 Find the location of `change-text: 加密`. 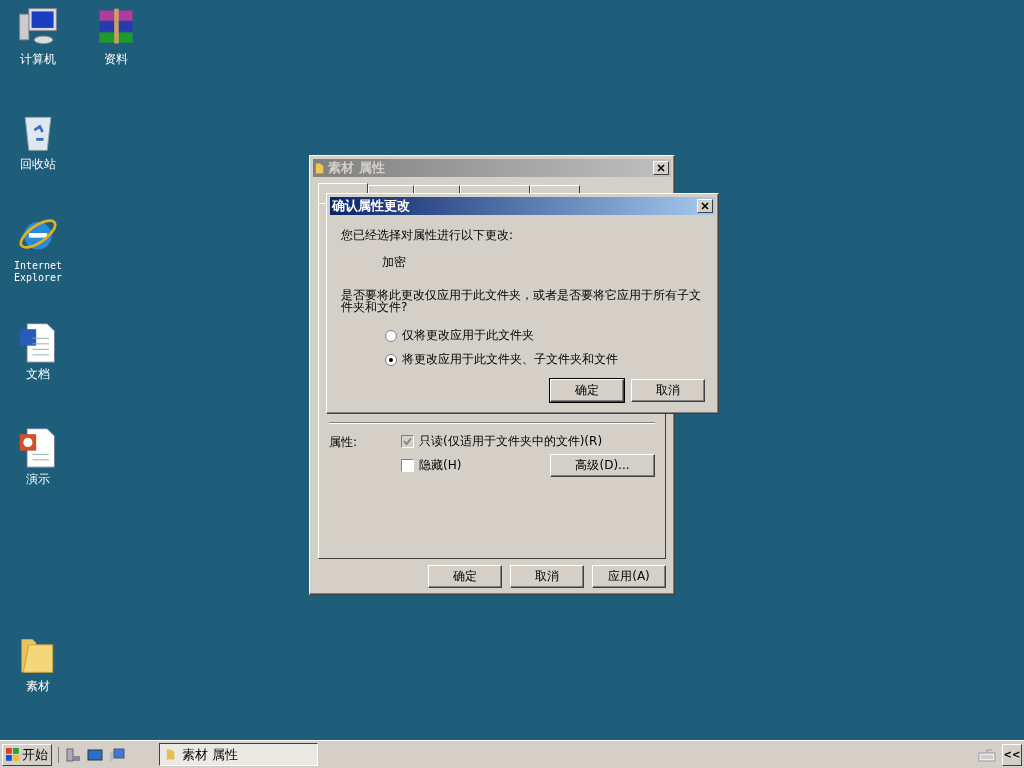

change-text: 加密 is located at coordinates (394, 262).